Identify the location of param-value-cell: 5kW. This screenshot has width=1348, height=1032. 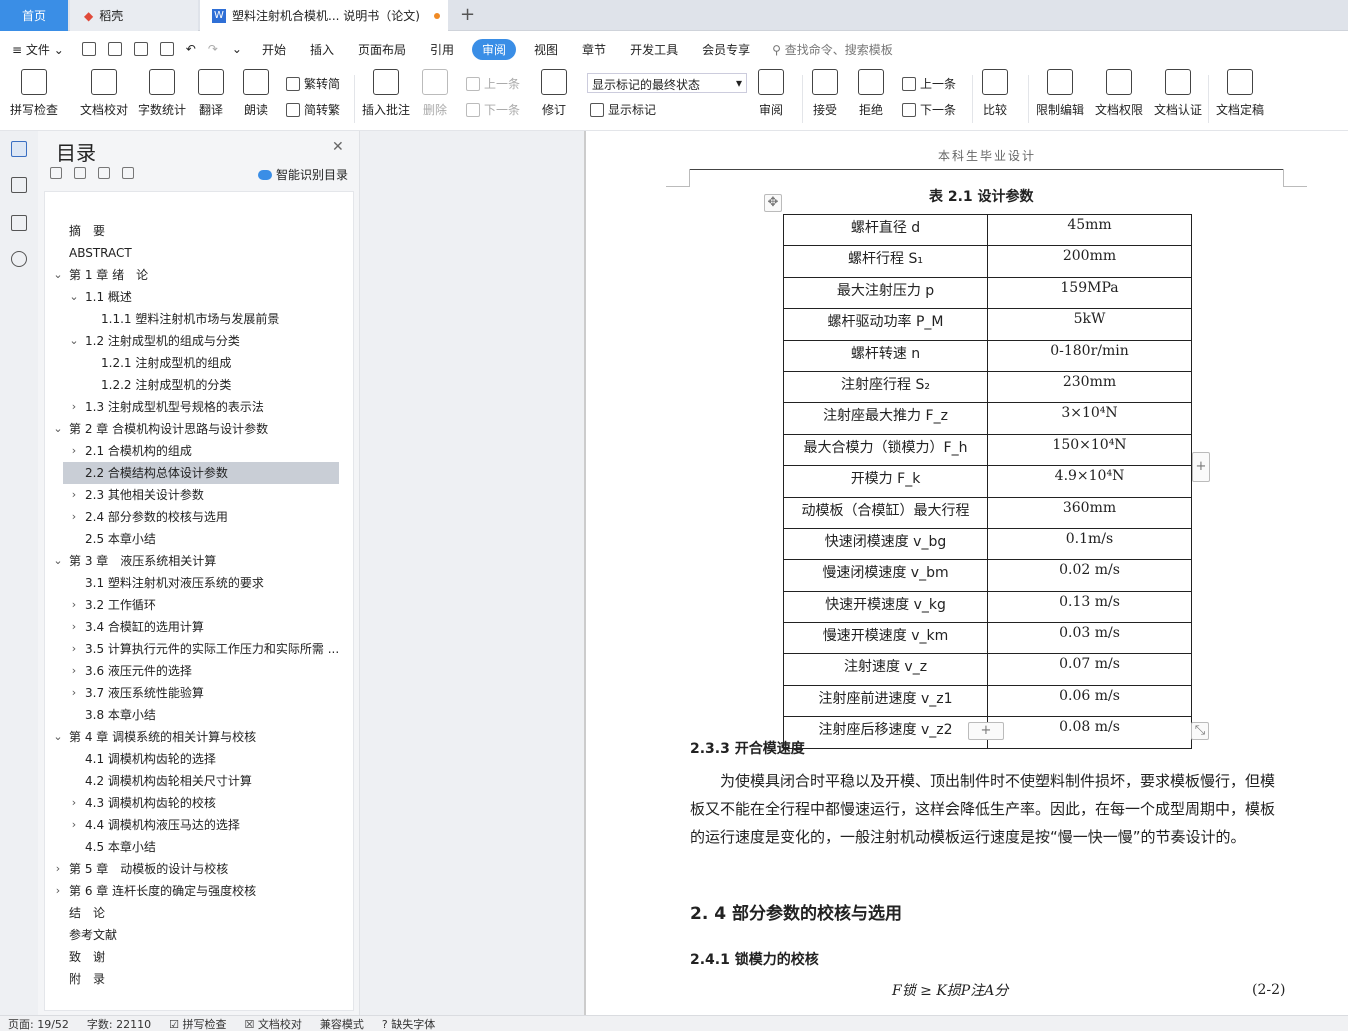
(1089, 324).